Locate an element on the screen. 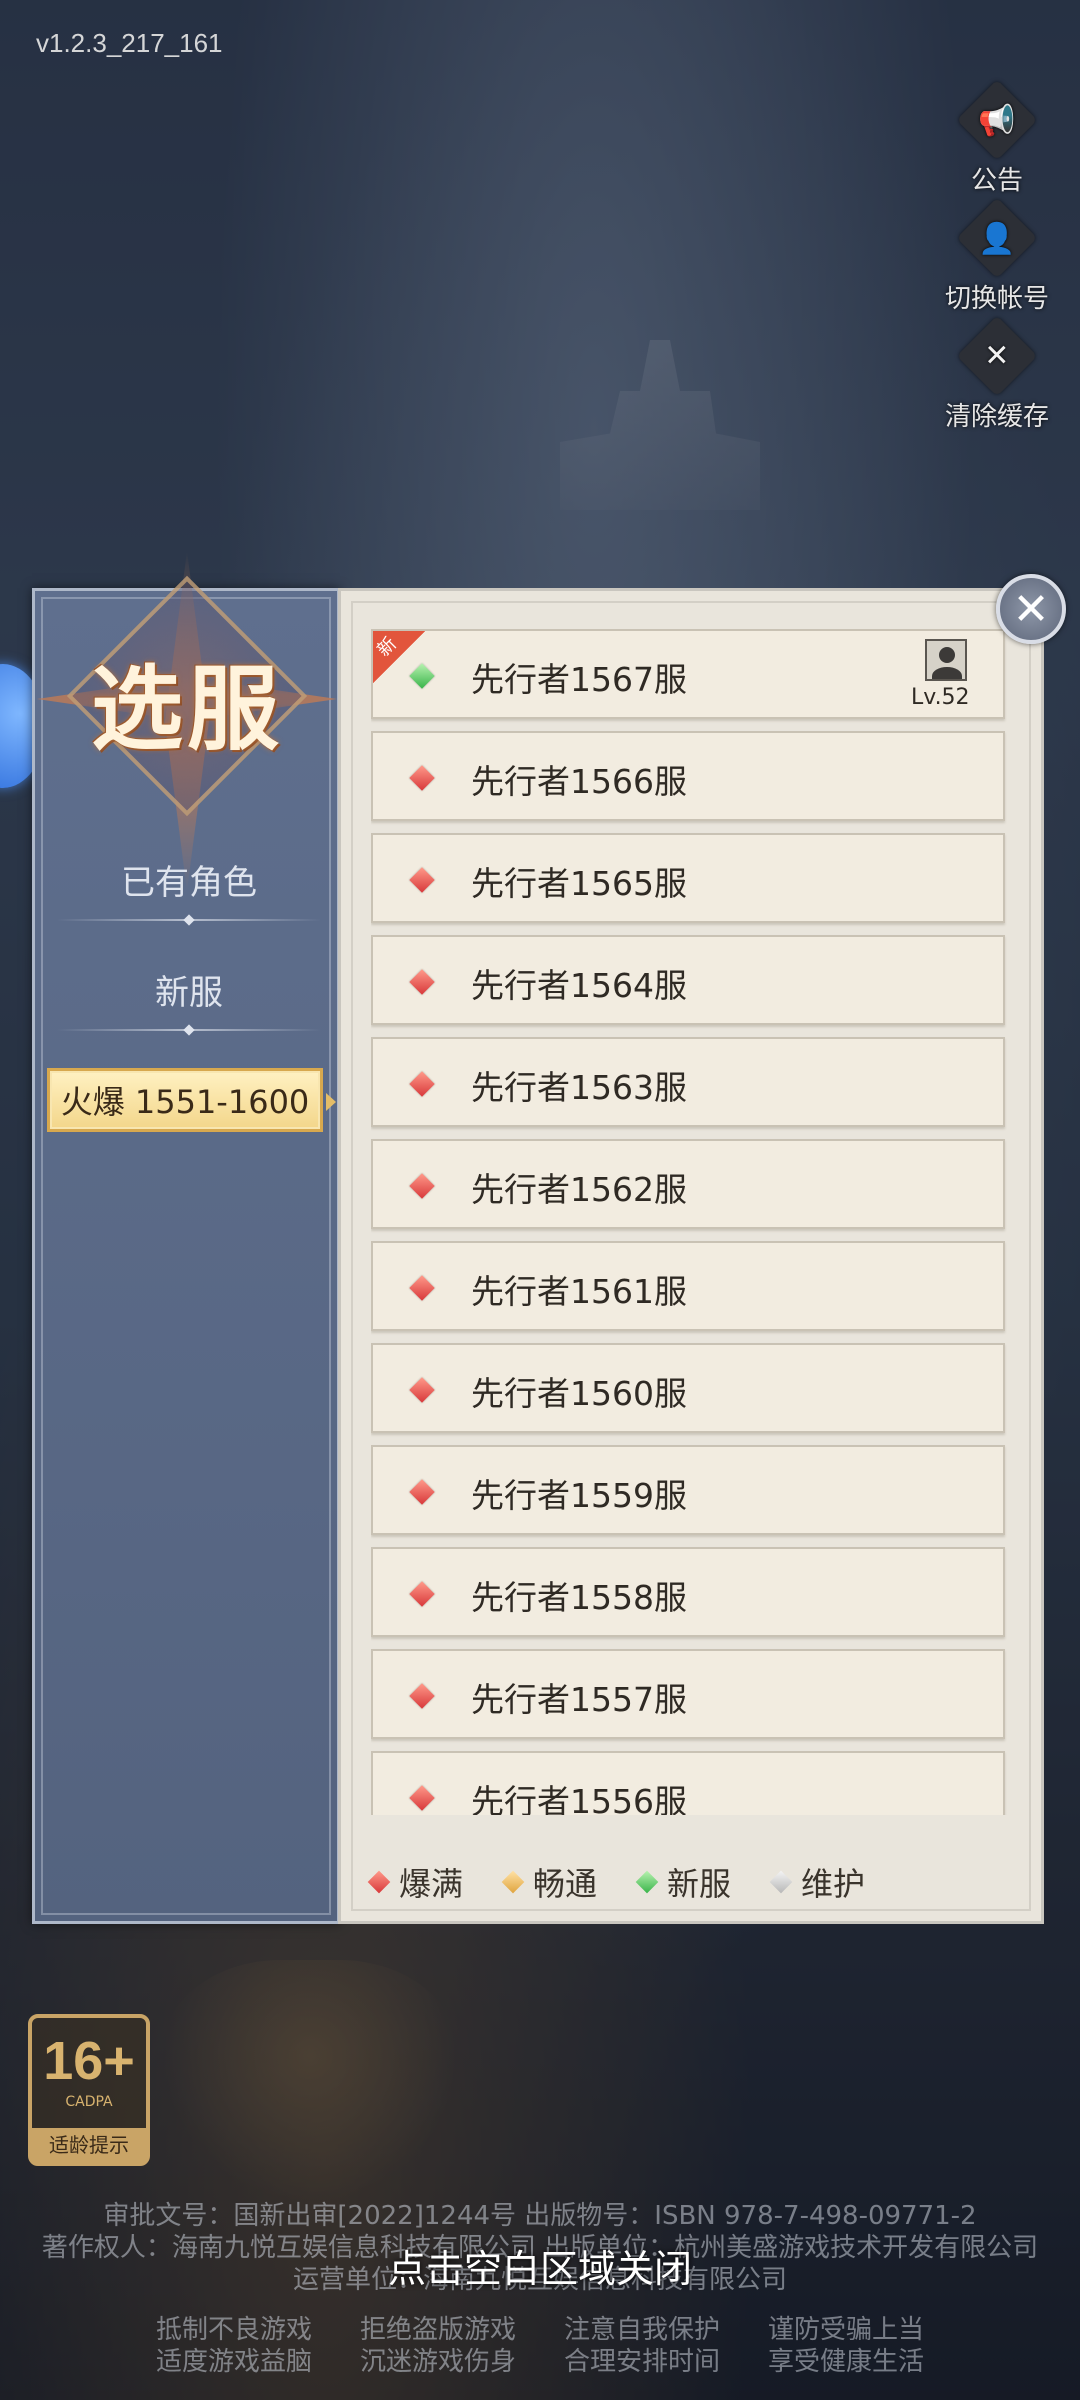 Image resolution: width=1080 pixels, height=2400 pixels. server-name: 先行者1559服 is located at coordinates (579, 1495).